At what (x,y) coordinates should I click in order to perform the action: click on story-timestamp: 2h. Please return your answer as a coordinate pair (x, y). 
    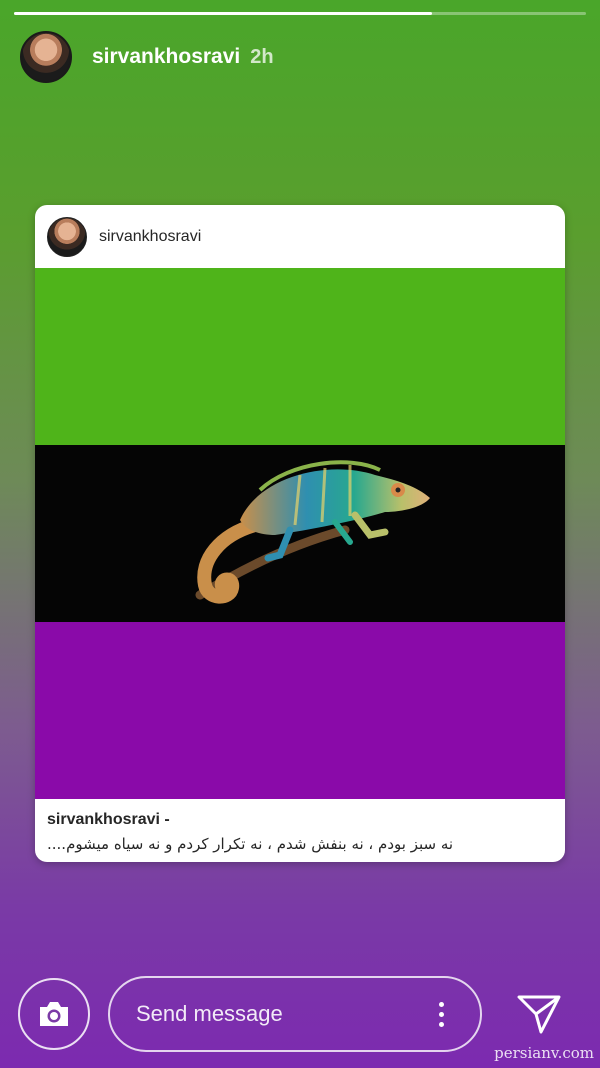
    Looking at the image, I should click on (262, 56).